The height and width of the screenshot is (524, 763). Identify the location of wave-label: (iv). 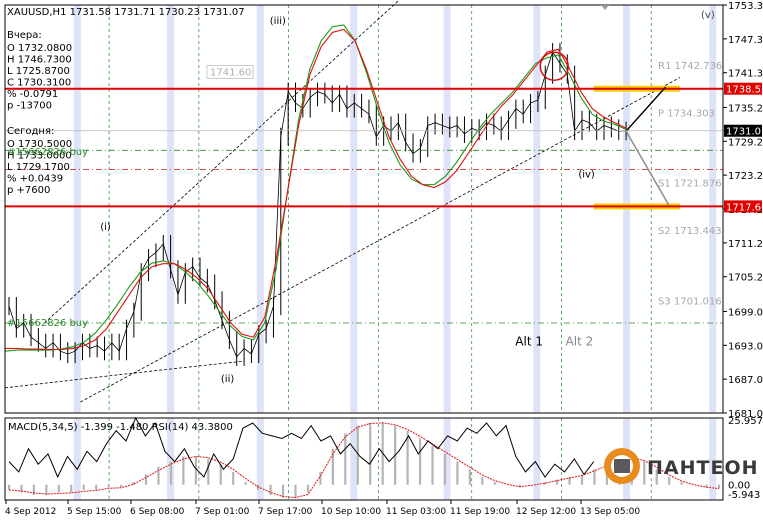
(586, 174).